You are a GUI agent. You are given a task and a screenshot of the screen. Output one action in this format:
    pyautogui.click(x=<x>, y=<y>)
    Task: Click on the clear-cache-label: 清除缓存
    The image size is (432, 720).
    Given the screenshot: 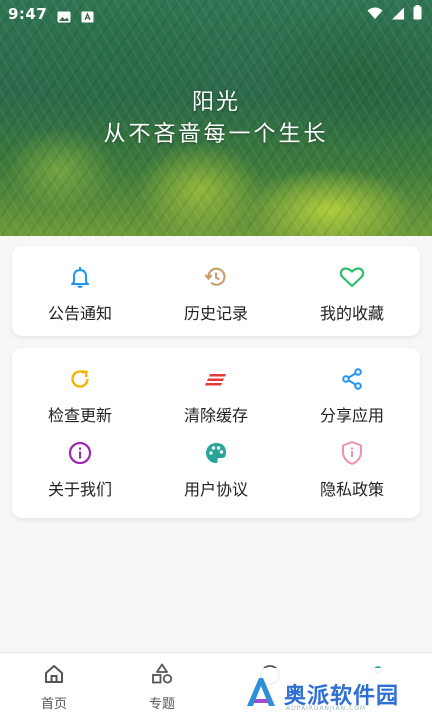 What is the action you would take?
    pyautogui.click(x=215, y=415)
    